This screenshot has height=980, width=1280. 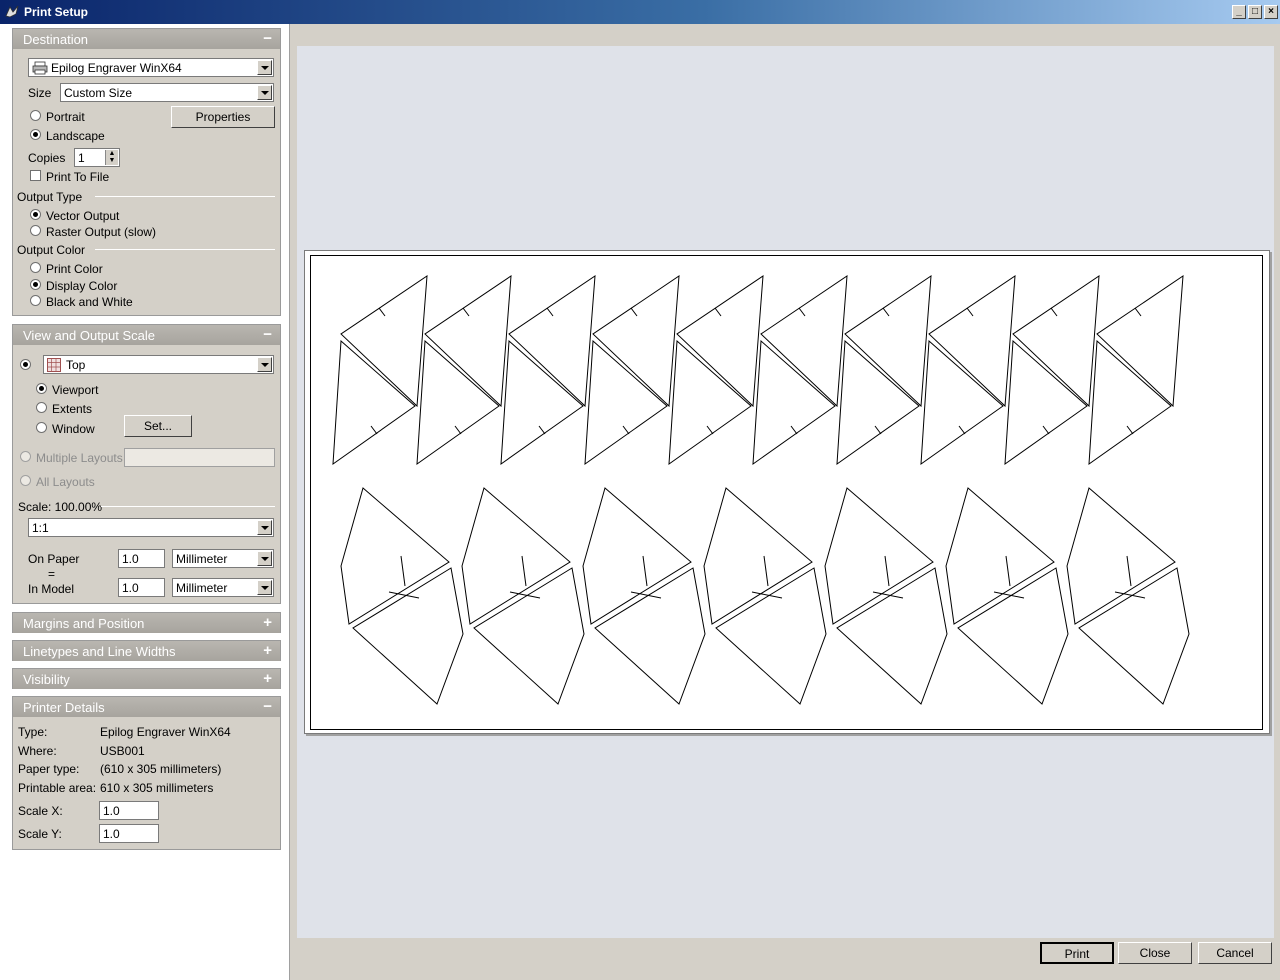 What do you see at coordinates (161, 769) in the screenshot?
I see `paper-type-value: (610 x 305 millimeters)` at bounding box center [161, 769].